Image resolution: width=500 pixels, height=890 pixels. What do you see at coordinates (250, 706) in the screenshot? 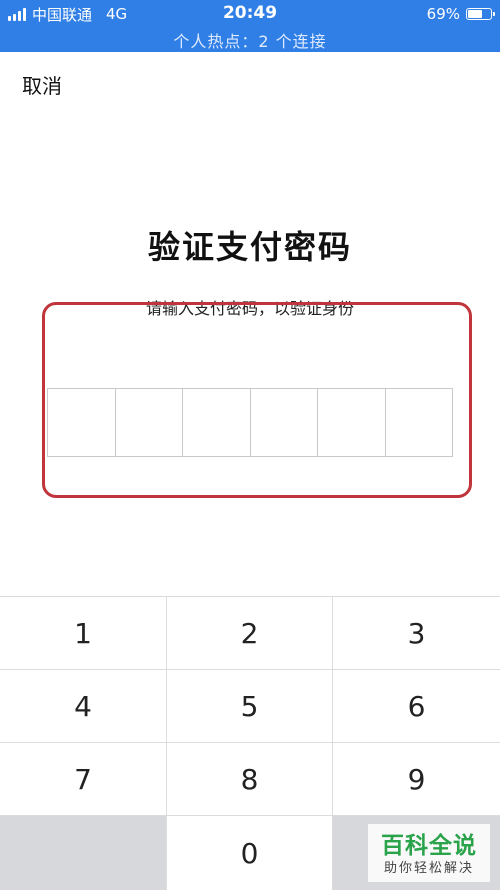
I see `key-5: 5` at bounding box center [250, 706].